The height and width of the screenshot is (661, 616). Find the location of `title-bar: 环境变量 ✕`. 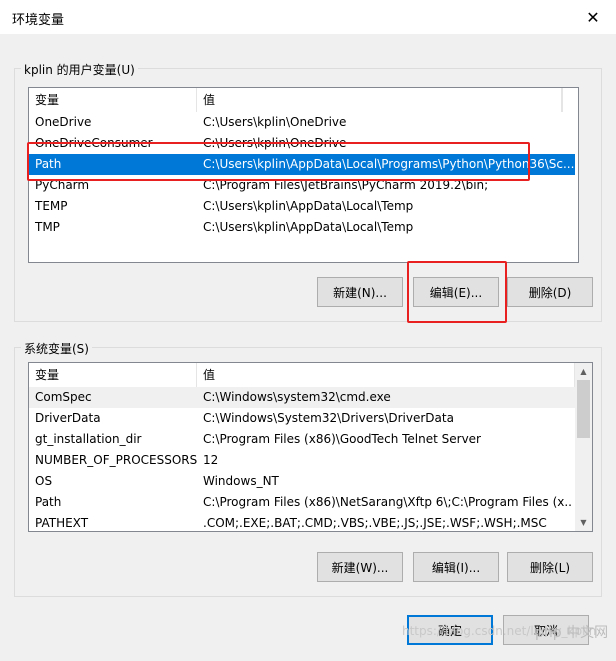

title-bar: 环境变量 ✕ is located at coordinates (308, 17).